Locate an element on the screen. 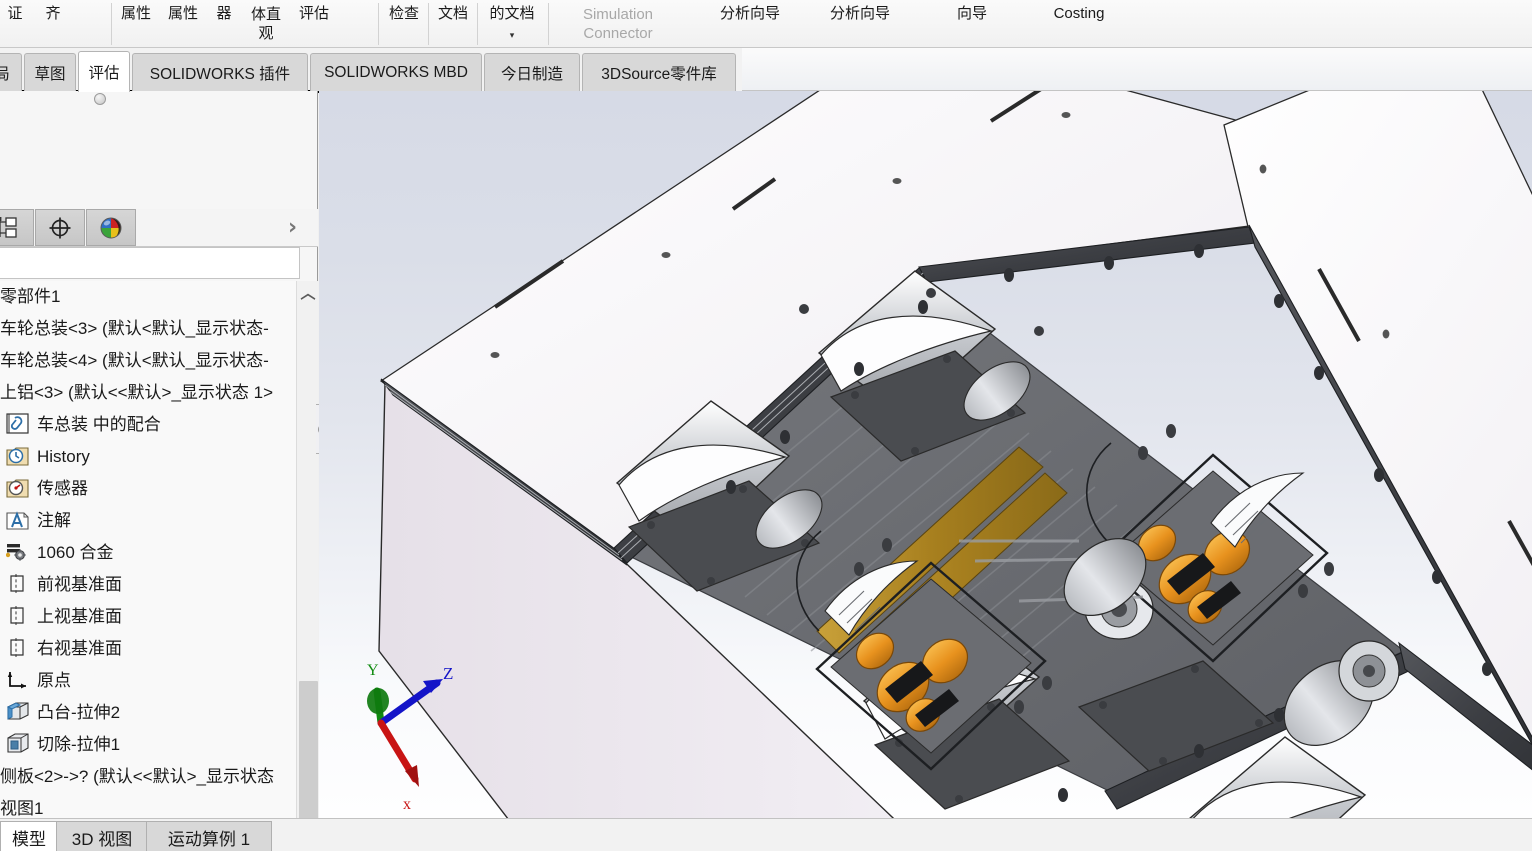 This screenshot has height=851, width=1532. bottom-tab-0: 模型 is located at coordinates (29, 836).